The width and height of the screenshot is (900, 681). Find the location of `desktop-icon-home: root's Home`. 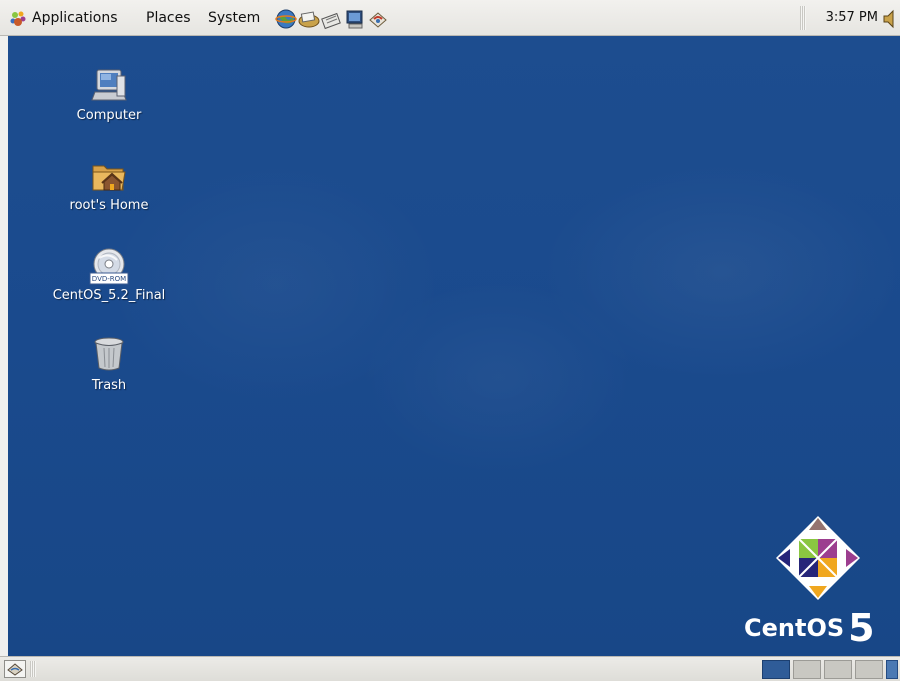

desktop-icon-home: root's Home is located at coordinates (109, 184).